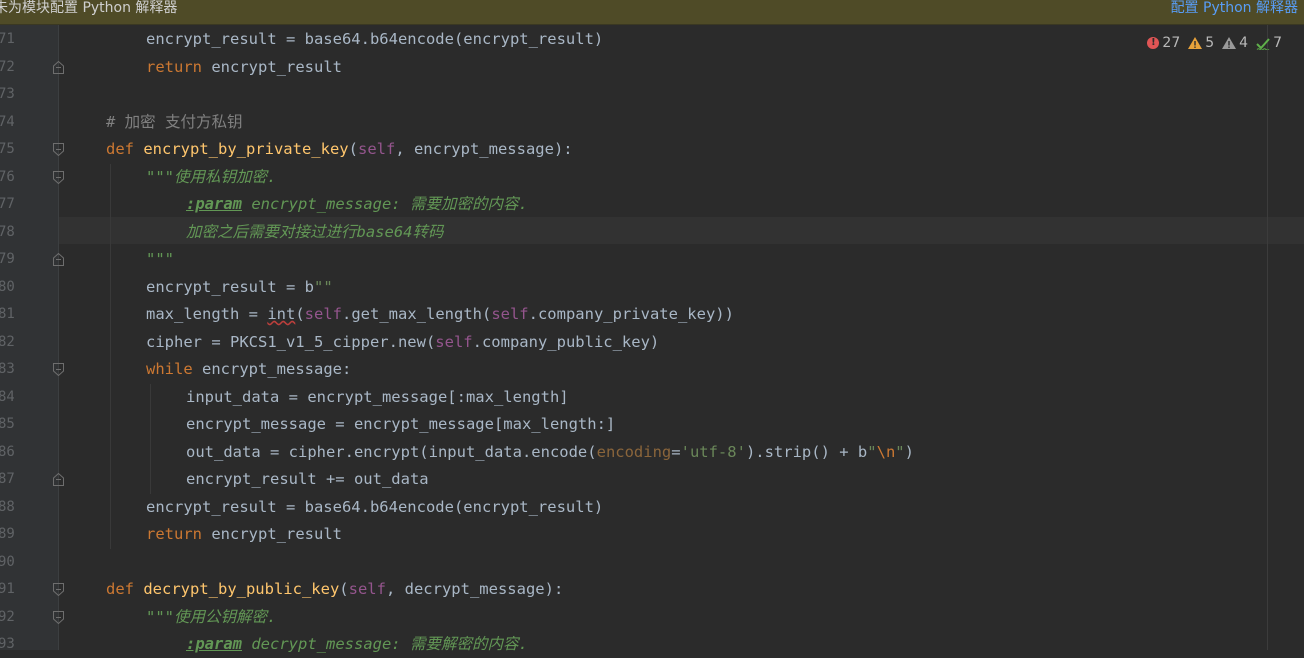 This screenshot has width=1304, height=658. What do you see at coordinates (307, 479) in the screenshot?
I see `code-token: encrypt_result += out_data` at bounding box center [307, 479].